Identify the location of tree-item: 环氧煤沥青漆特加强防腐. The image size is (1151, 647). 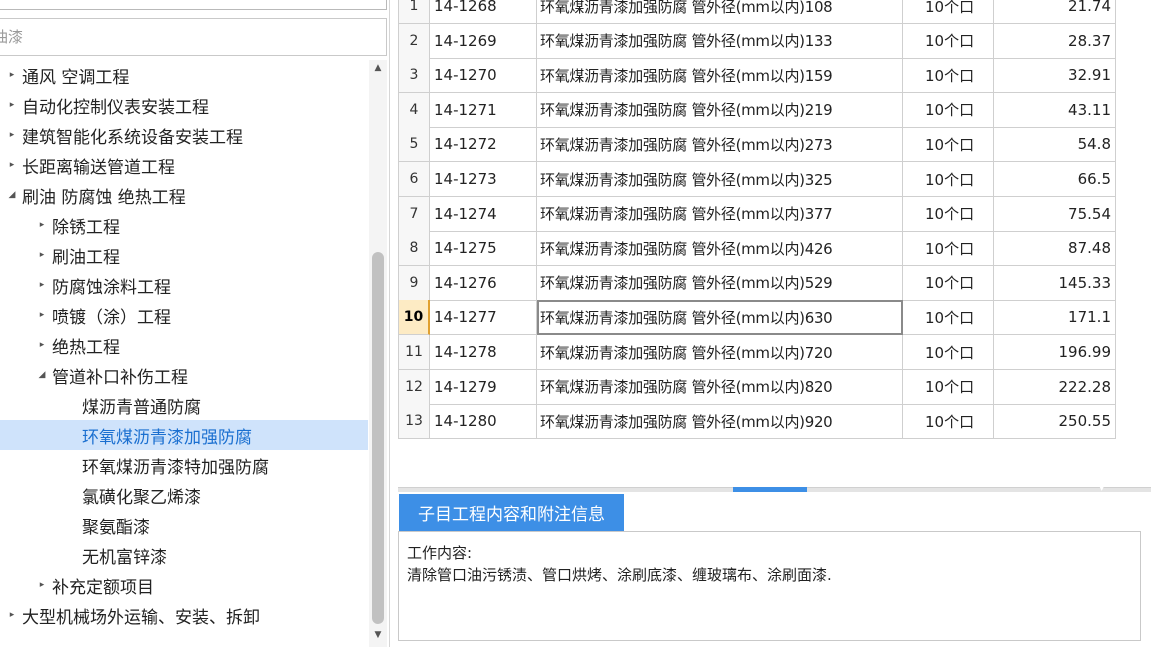
(184, 465).